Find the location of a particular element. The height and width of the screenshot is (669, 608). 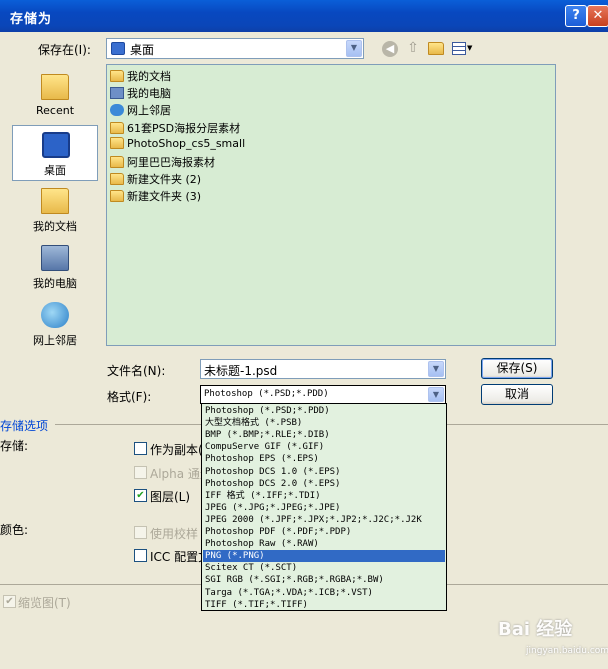

place-label: 桌面 is located at coordinates (55, 170).